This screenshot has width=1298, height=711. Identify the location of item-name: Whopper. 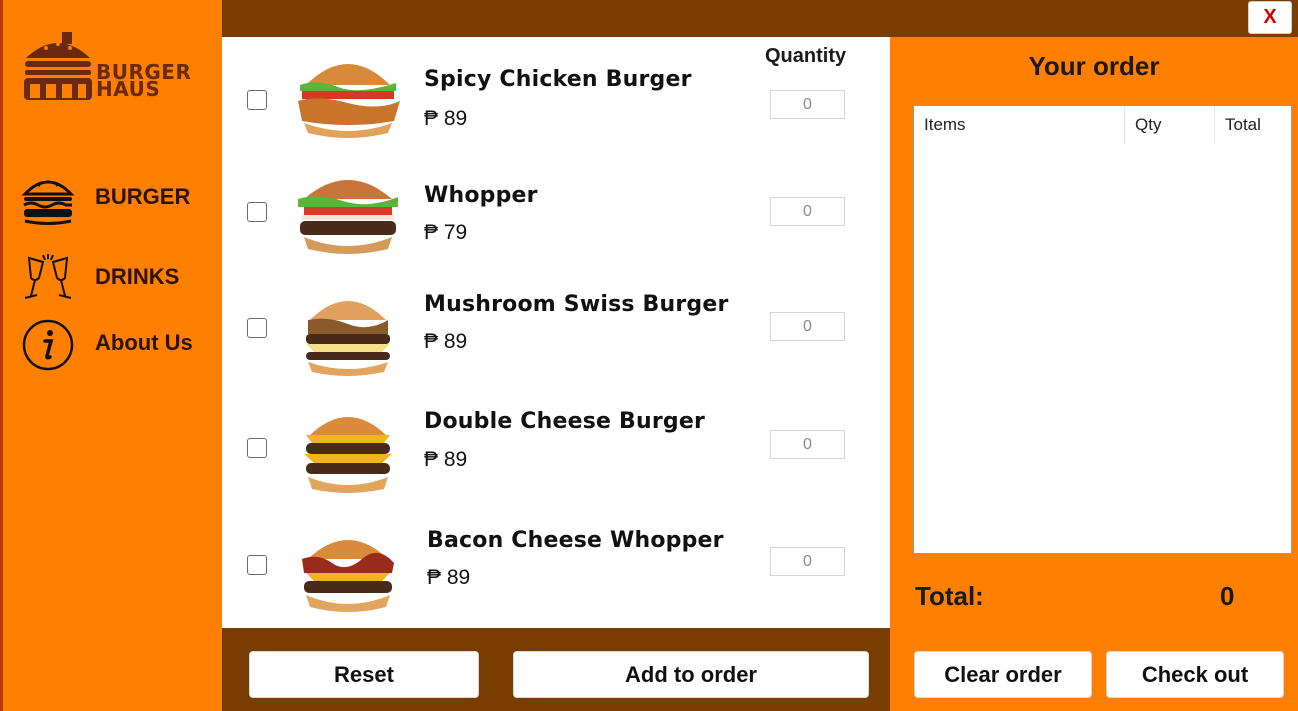
(481, 195).